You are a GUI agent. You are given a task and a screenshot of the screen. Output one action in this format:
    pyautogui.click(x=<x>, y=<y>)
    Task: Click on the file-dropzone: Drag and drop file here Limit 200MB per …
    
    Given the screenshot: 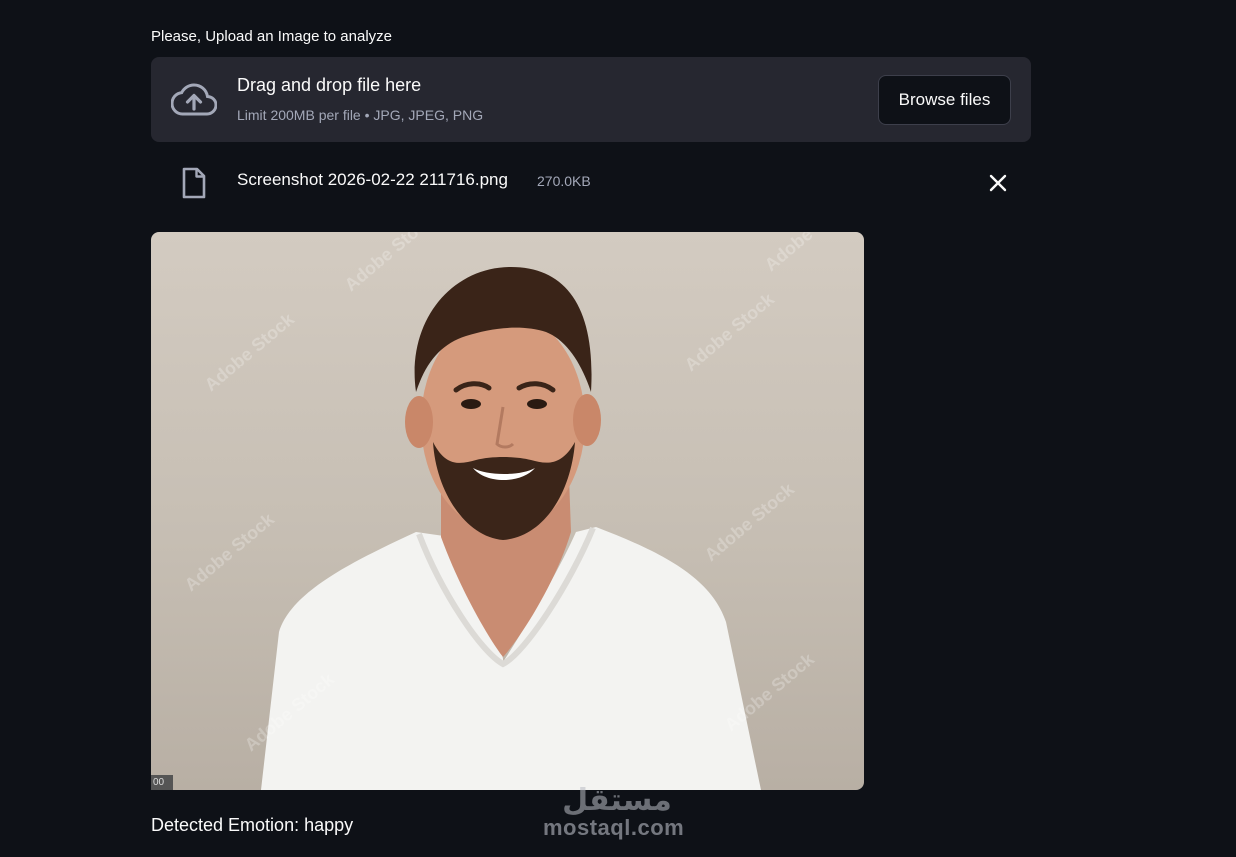 What is the action you would take?
    pyautogui.click(x=591, y=99)
    